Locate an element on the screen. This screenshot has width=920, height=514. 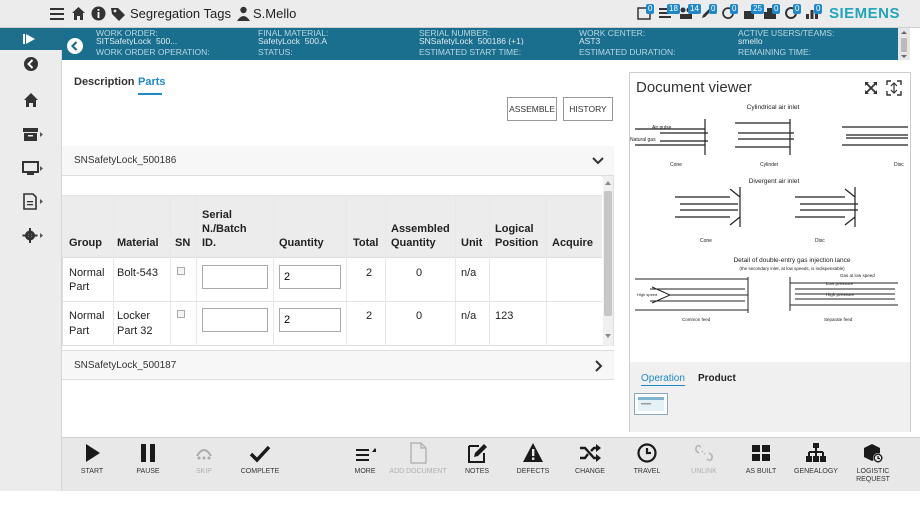
info-icon is located at coordinates (98, 13).